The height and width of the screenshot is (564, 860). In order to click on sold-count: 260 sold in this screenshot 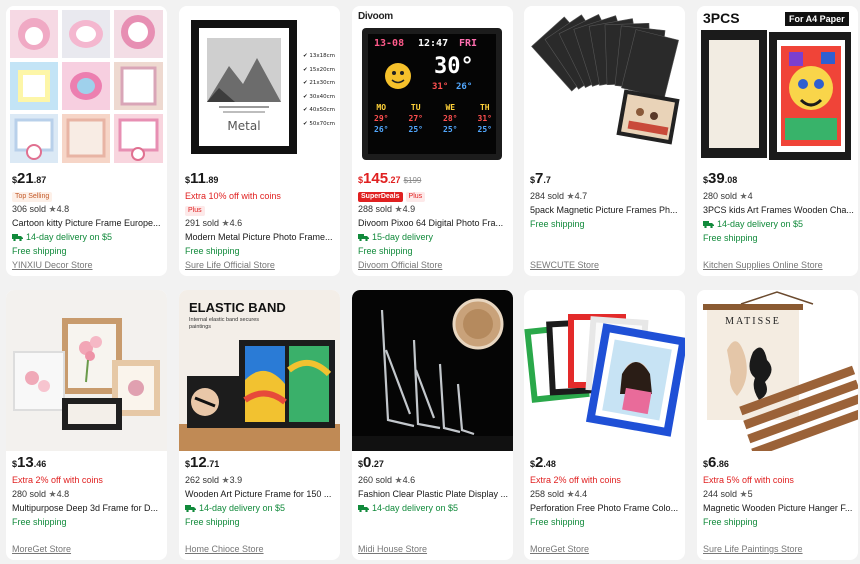, I will do `click(375, 480)`.